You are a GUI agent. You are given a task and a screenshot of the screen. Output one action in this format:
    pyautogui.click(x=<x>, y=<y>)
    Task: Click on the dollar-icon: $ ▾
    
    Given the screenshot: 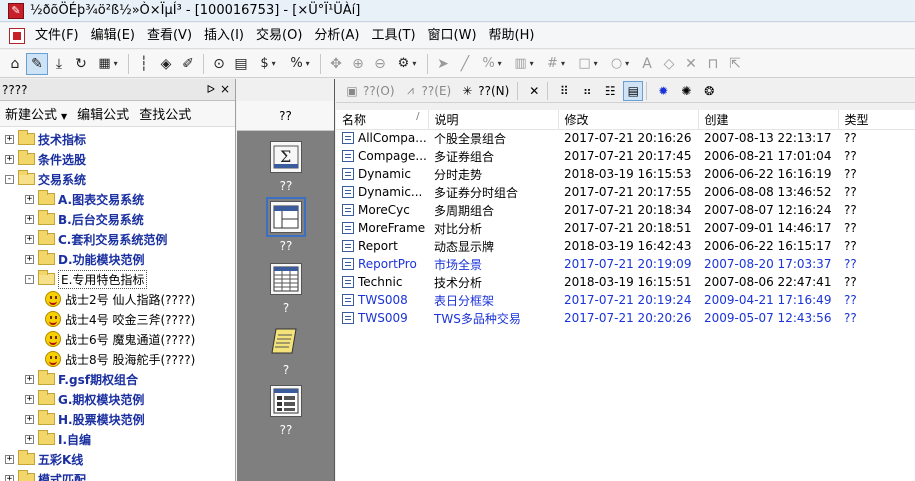 What is the action you would take?
    pyautogui.click(x=268, y=64)
    